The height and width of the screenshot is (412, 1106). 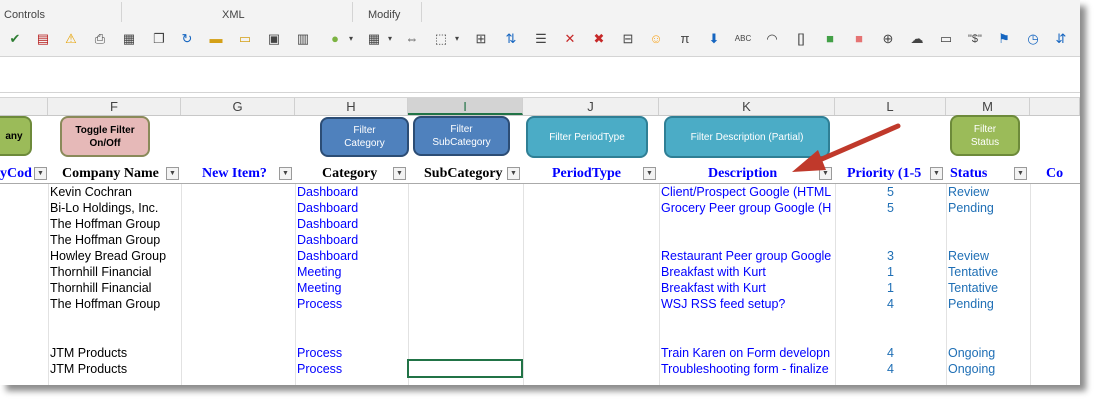 I want to click on annotation-arrow-icon, so click(x=846, y=147).